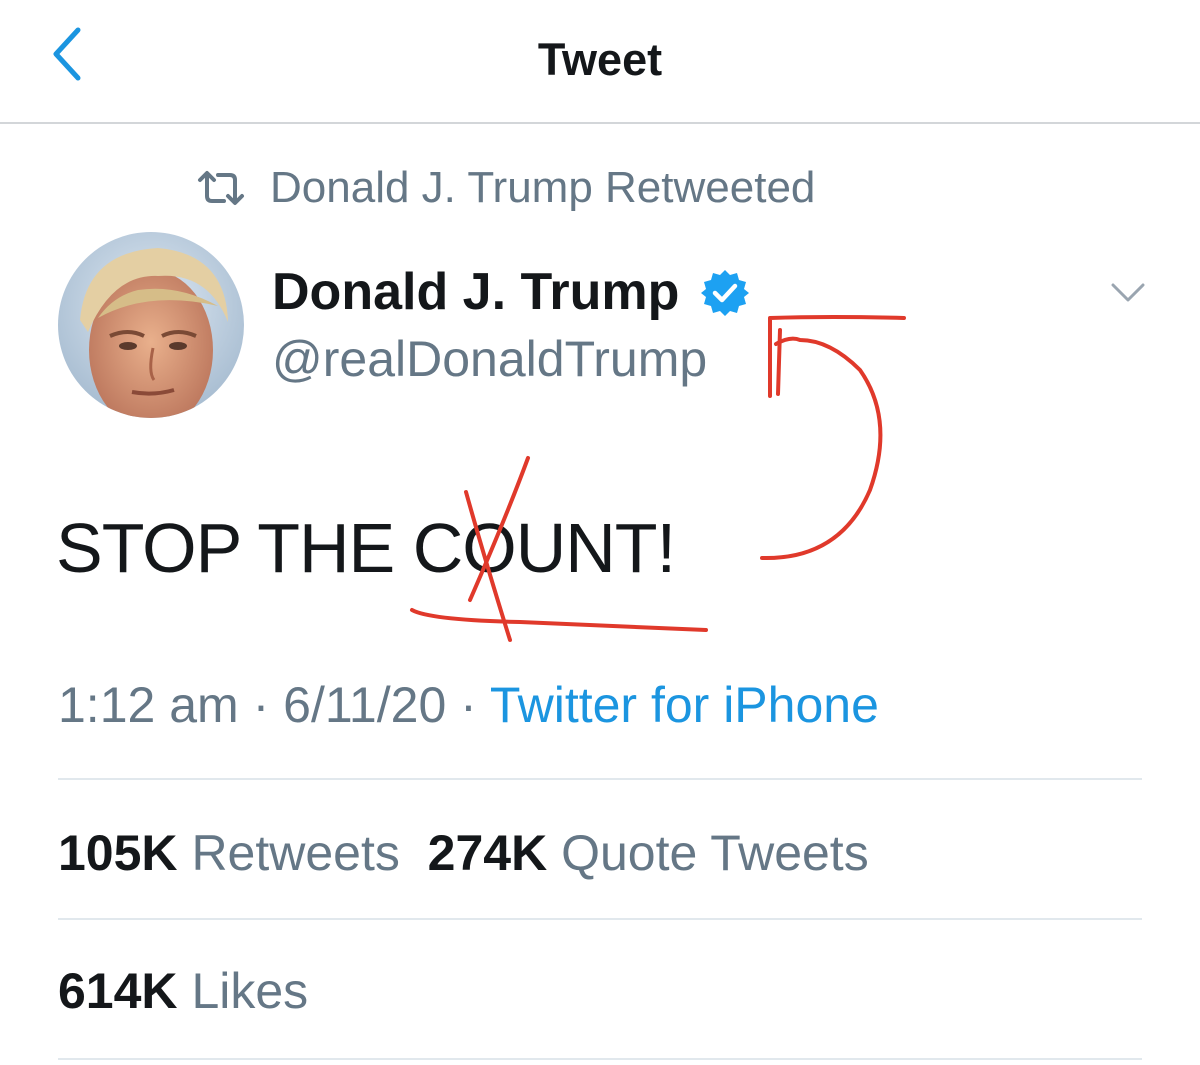 This screenshot has width=1200, height=1065. Describe the element at coordinates (715, 853) in the screenshot. I see `quote-tweets-label: Quote Tweets` at that location.